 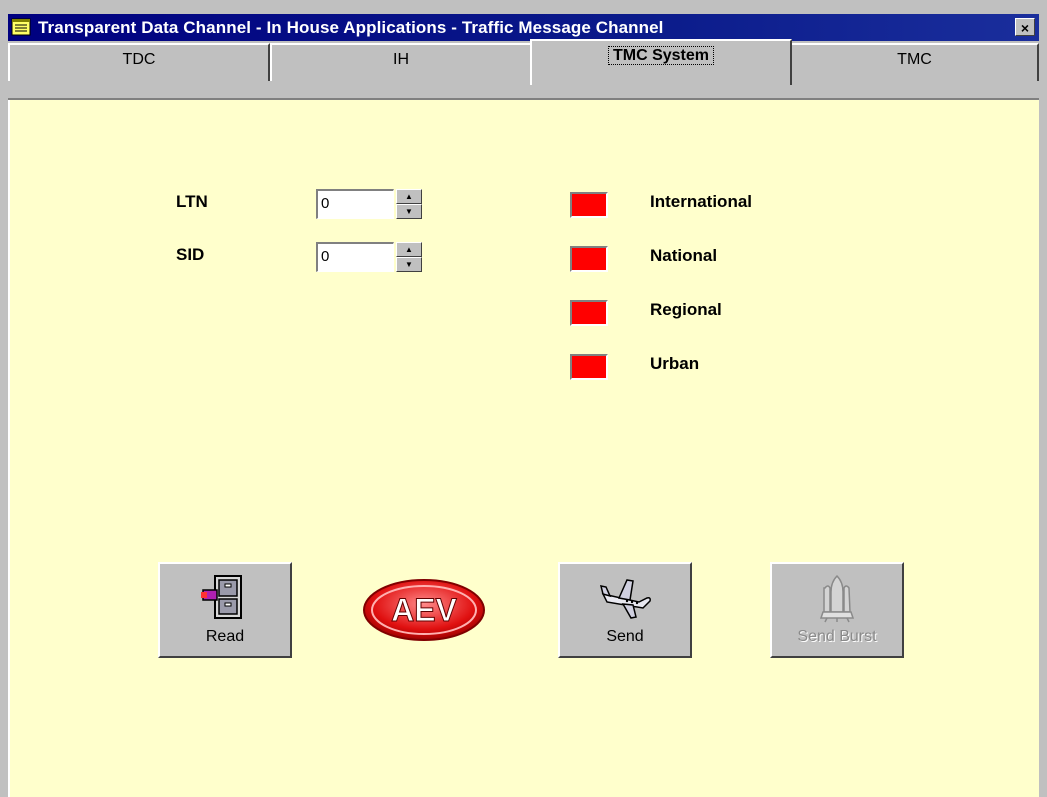 I want to click on urban-indicator, so click(x=589, y=367).